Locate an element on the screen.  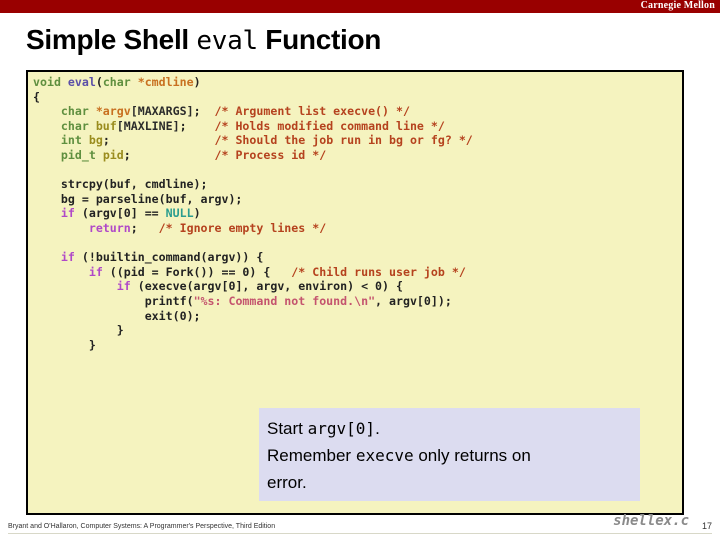
callout-line-2-prefix: Remember is located at coordinates (311, 455).